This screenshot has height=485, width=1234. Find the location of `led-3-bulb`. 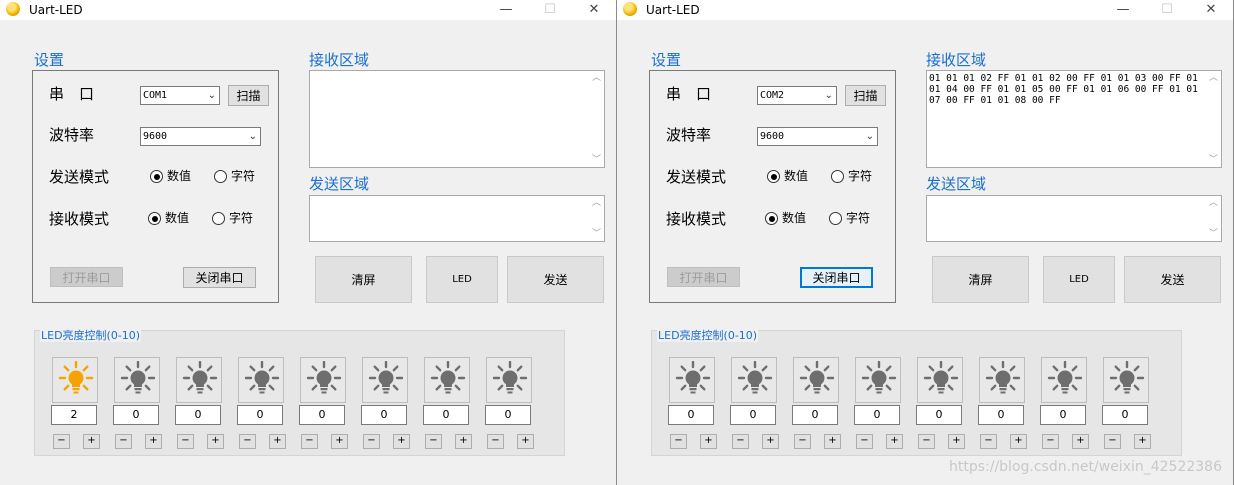

led-3-bulb is located at coordinates (816, 380).